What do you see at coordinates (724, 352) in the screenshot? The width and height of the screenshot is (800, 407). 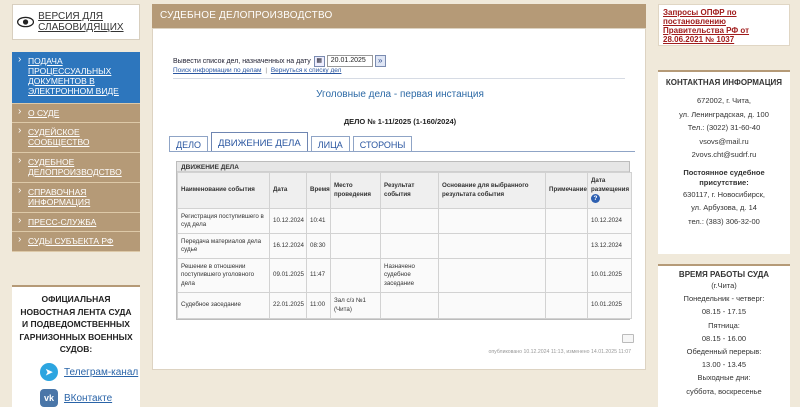 I see `hours-line: Обеденный перерыв:` at bounding box center [724, 352].